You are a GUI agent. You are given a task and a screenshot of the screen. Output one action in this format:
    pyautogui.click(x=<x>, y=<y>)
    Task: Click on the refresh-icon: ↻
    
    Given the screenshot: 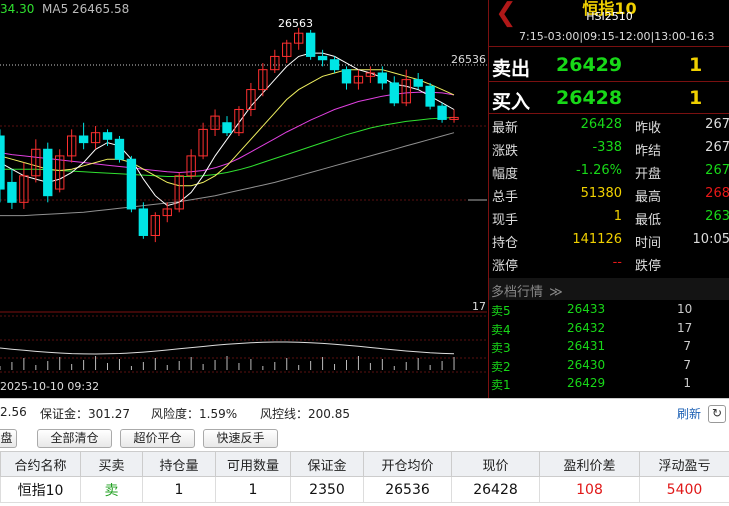 What is the action you would take?
    pyautogui.click(x=717, y=414)
    